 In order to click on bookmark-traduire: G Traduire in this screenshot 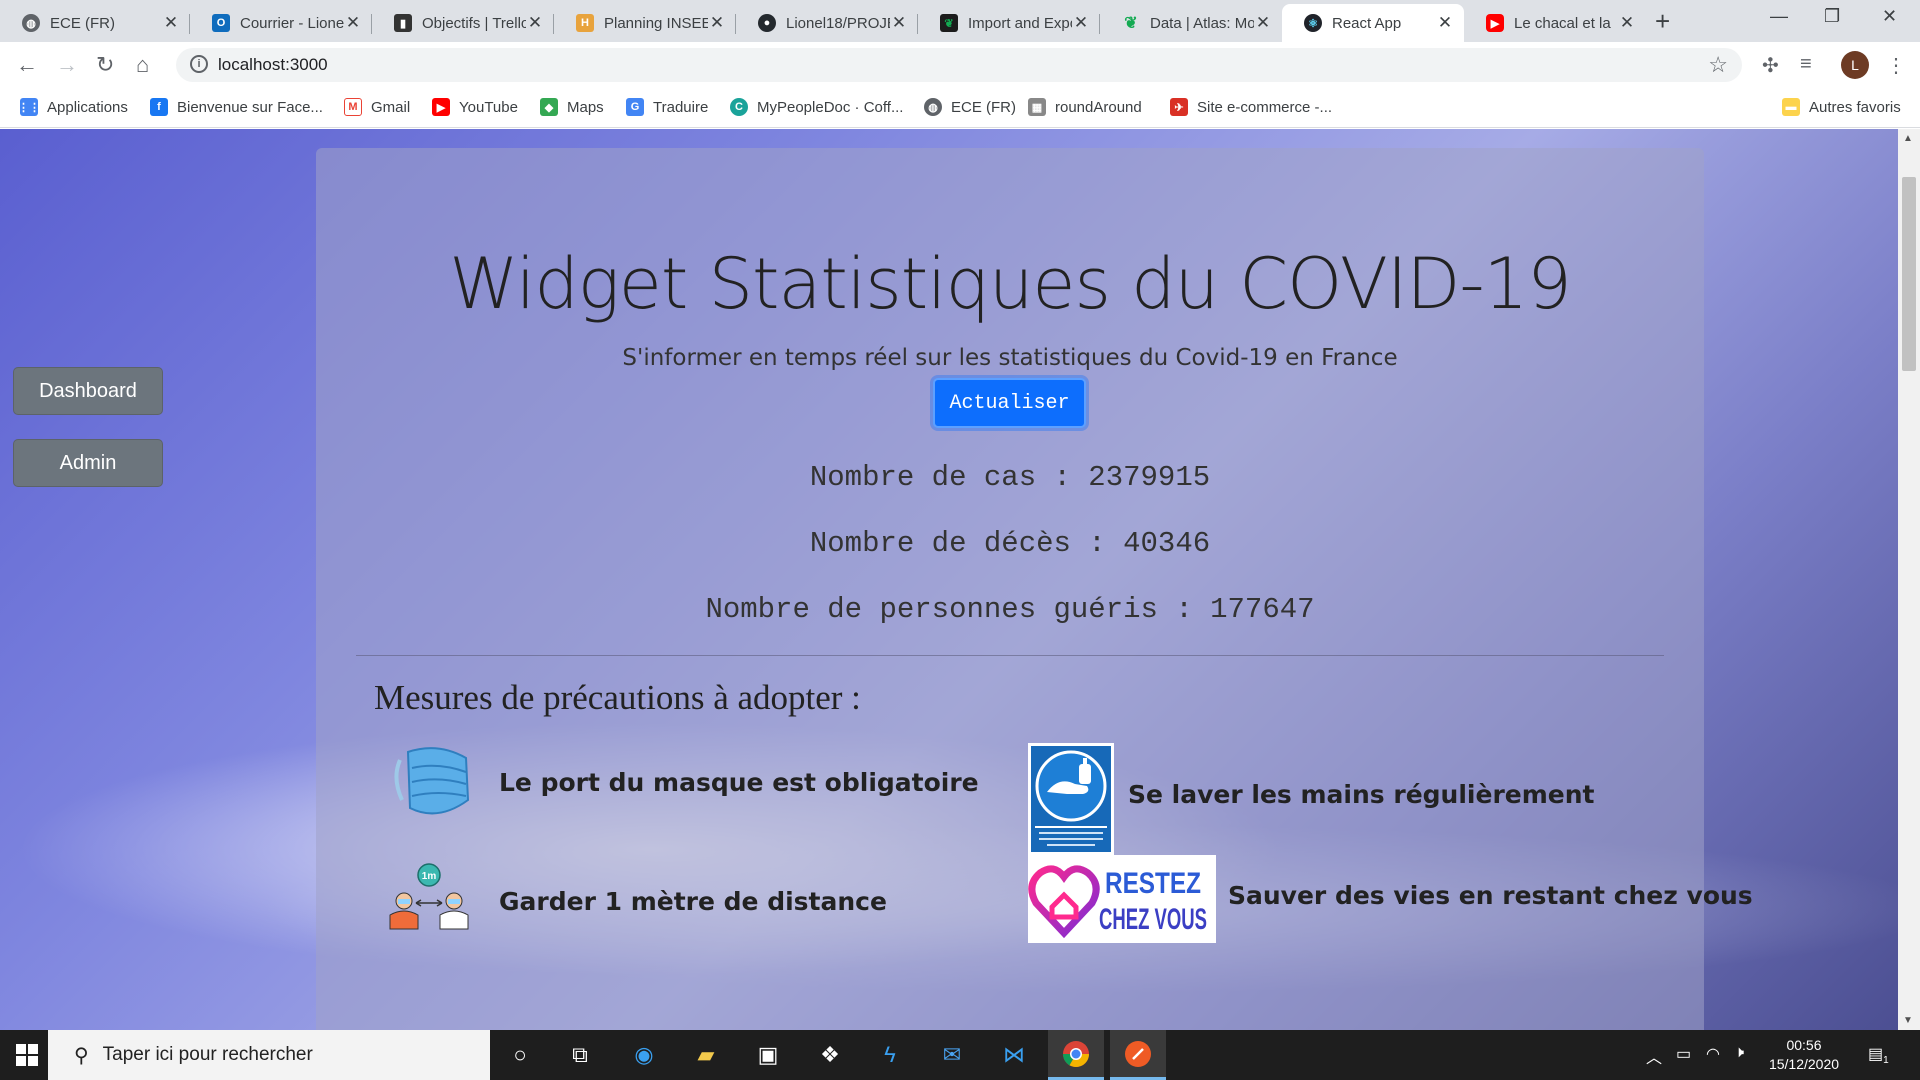, I will do `click(667, 107)`.